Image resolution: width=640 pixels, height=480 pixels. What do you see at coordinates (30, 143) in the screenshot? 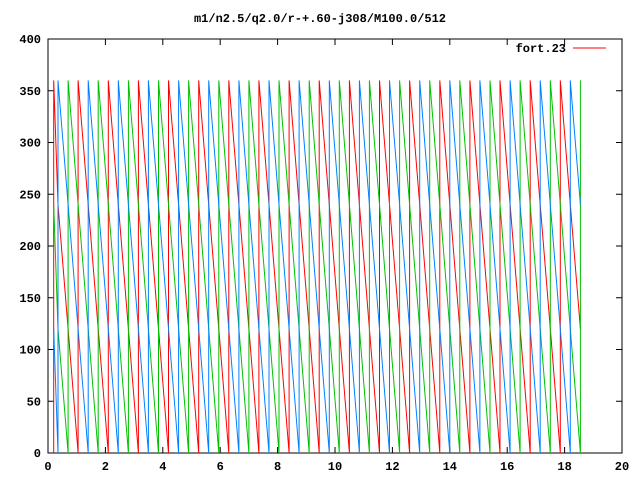
I see `tick-label: 300` at bounding box center [30, 143].